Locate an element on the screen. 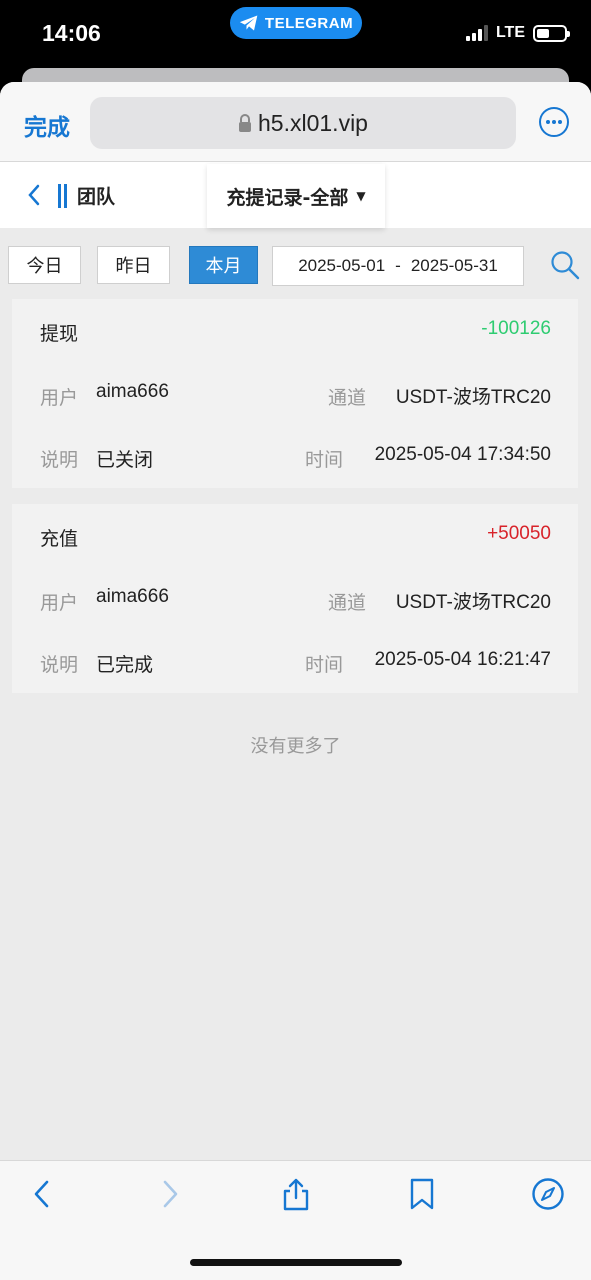  note-value: 已关闭 is located at coordinates (125, 460).